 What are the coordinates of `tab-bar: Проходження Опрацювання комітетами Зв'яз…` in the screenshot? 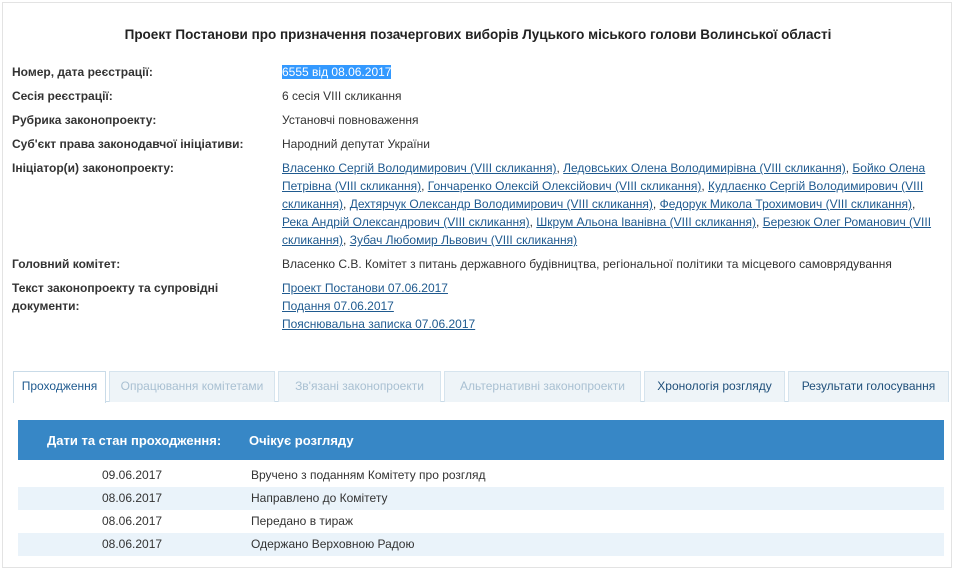 It's located at (481, 387).